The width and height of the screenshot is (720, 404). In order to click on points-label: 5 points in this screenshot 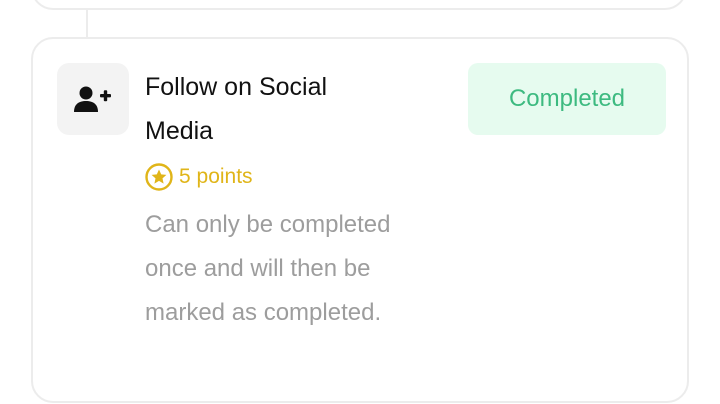, I will do `click(216, 176)`.